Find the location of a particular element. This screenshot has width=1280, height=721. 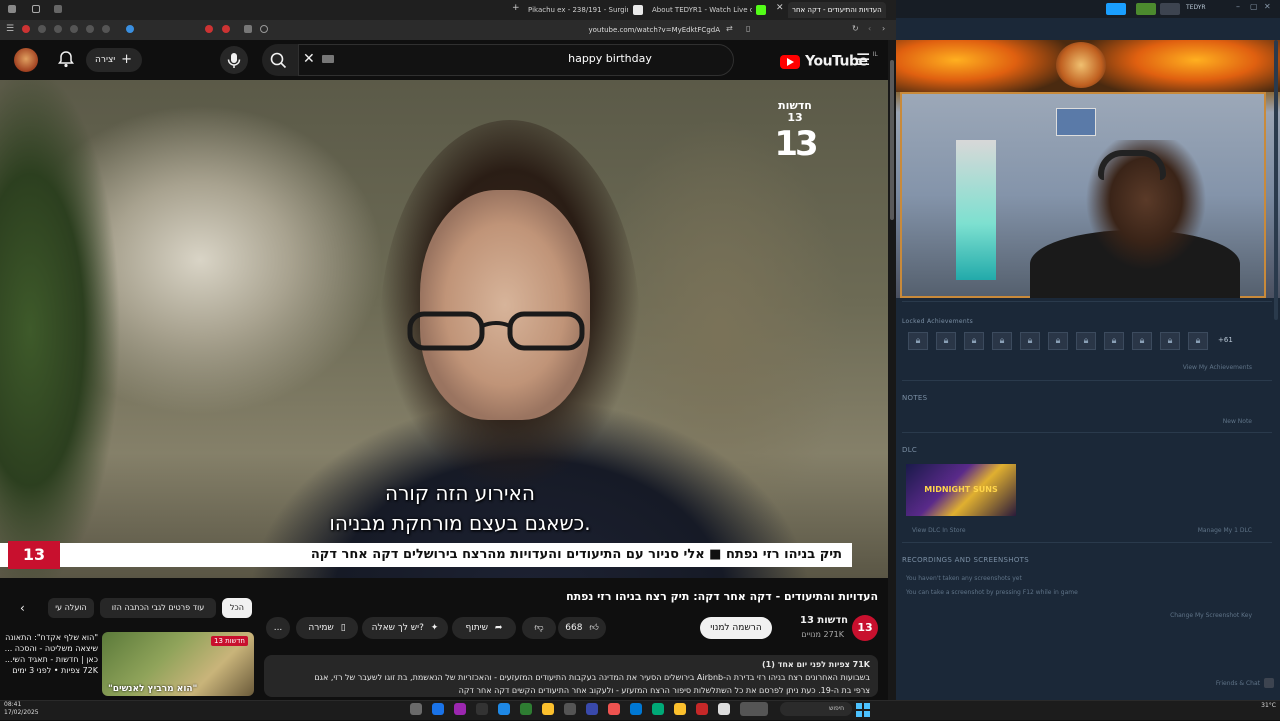

opera-icon is located at coordinates (26, 29).